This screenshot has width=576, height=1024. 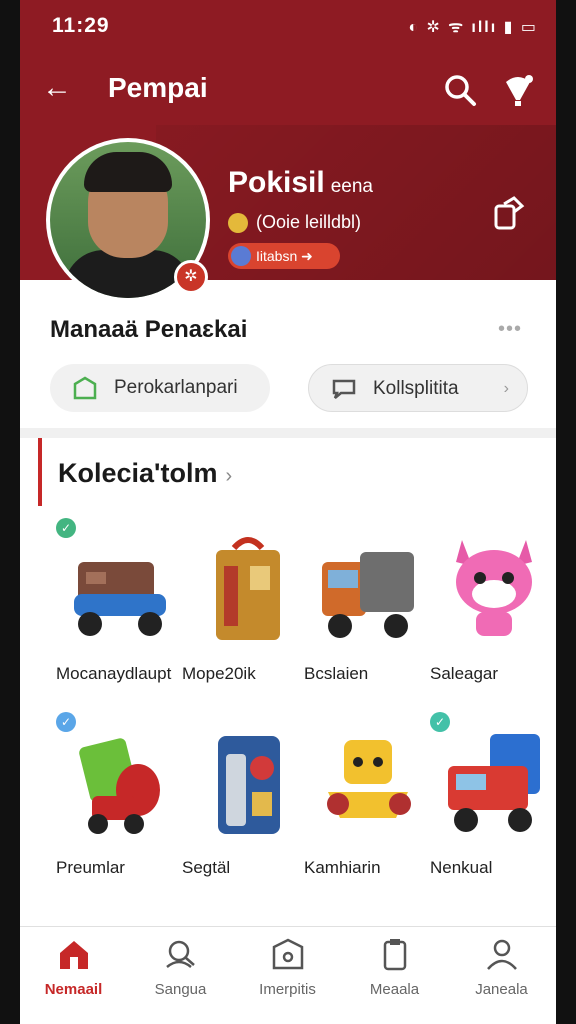 I want to click on profile-name-text: Pokisil, so click(x=276, y=182).